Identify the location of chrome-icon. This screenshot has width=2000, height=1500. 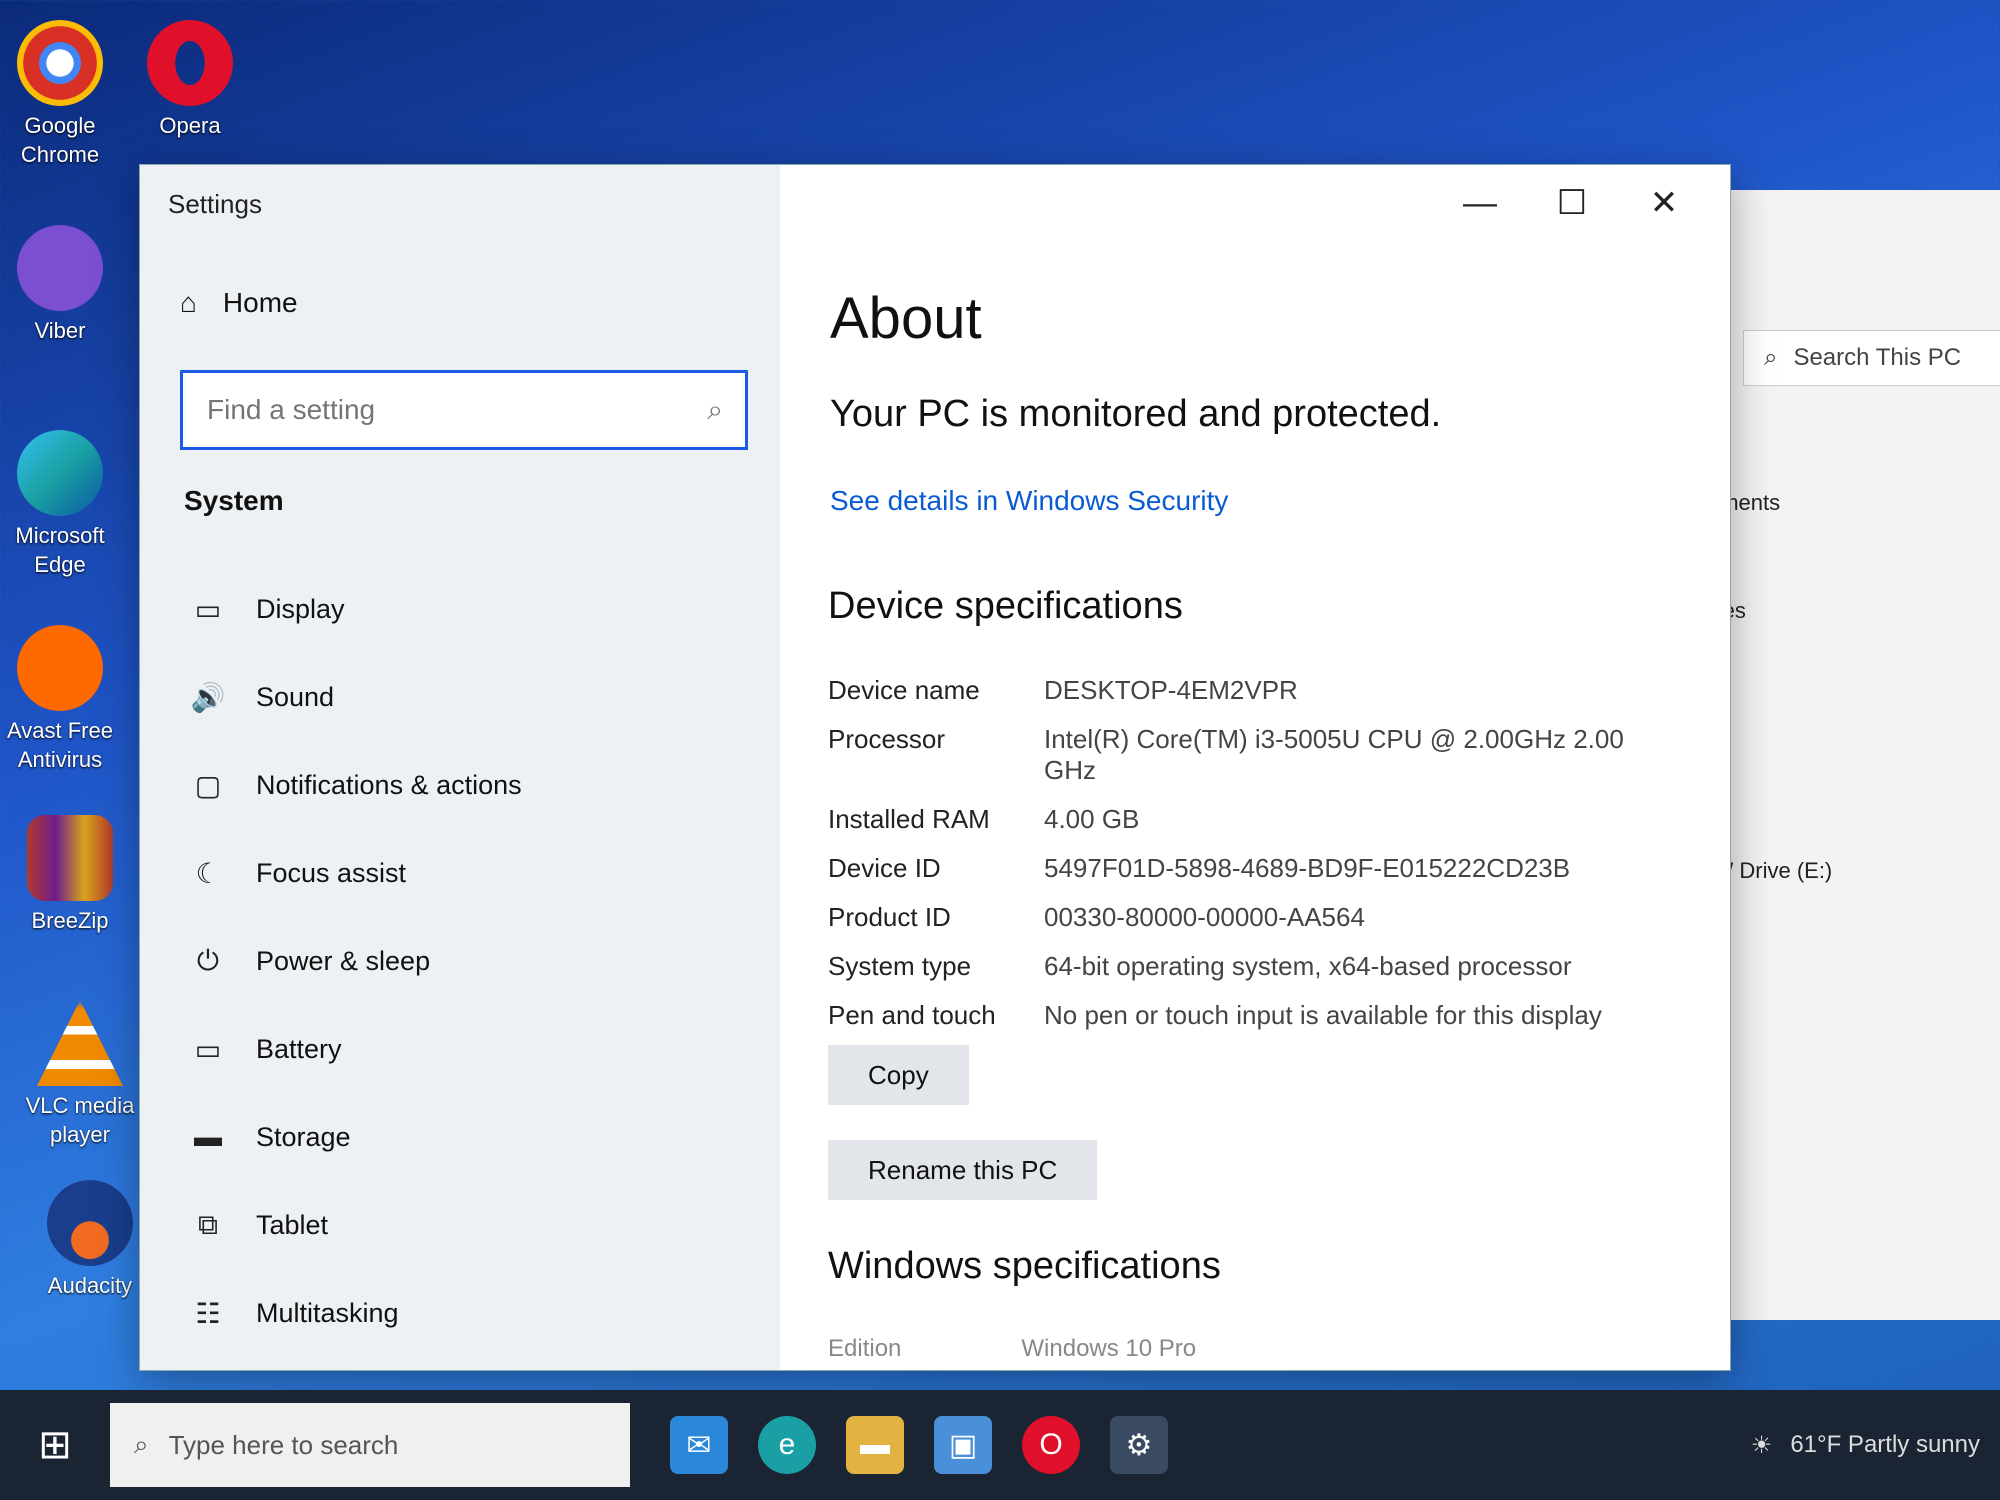
(60, 63).